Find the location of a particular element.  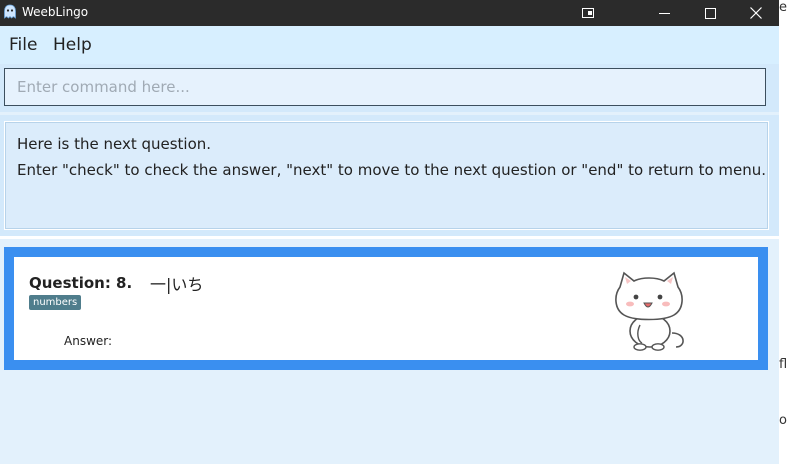

maximize-icon is located at coordinates (710, 13).